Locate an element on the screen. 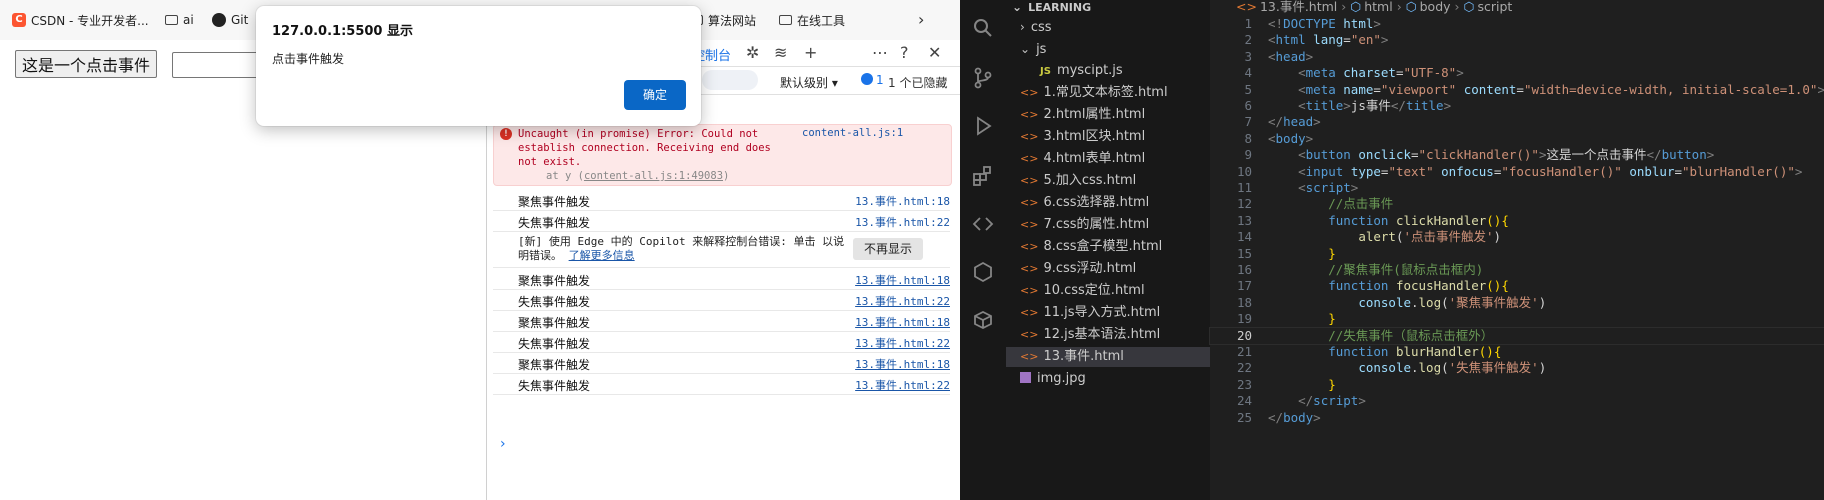 This screenshot has width=1824, height=500. search-icon is located at coordinates (983, 28).